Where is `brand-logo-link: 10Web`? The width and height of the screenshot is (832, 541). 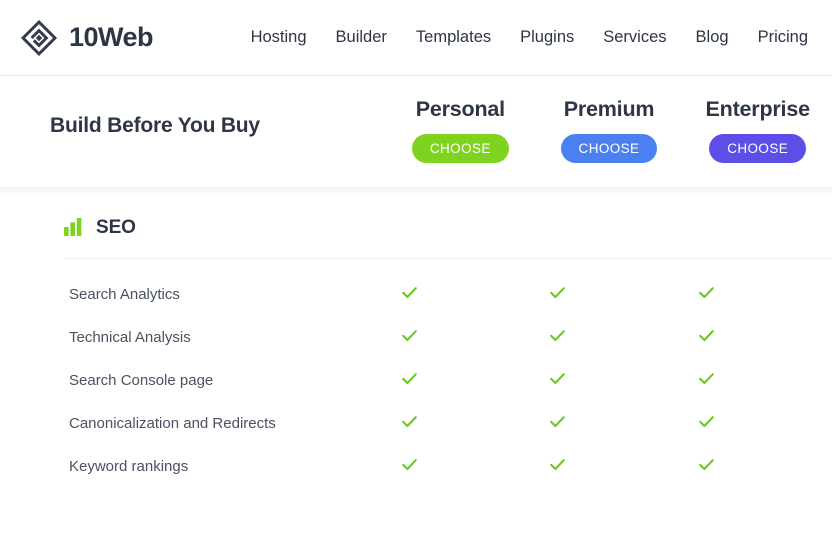 brand-logo-link: 10Web is located at coordinates (87, 38).